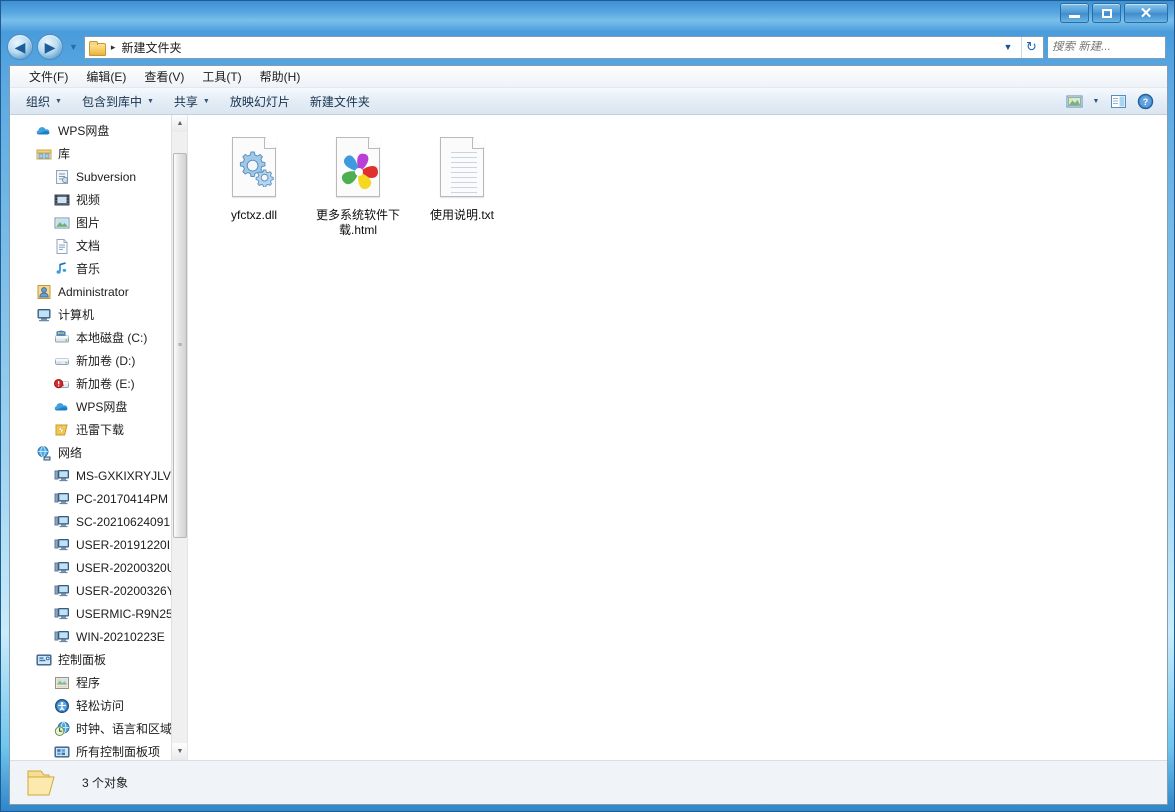  Describe the element at coordinates (62, 361) in the screenshot. I see `drive-icon` at that location.